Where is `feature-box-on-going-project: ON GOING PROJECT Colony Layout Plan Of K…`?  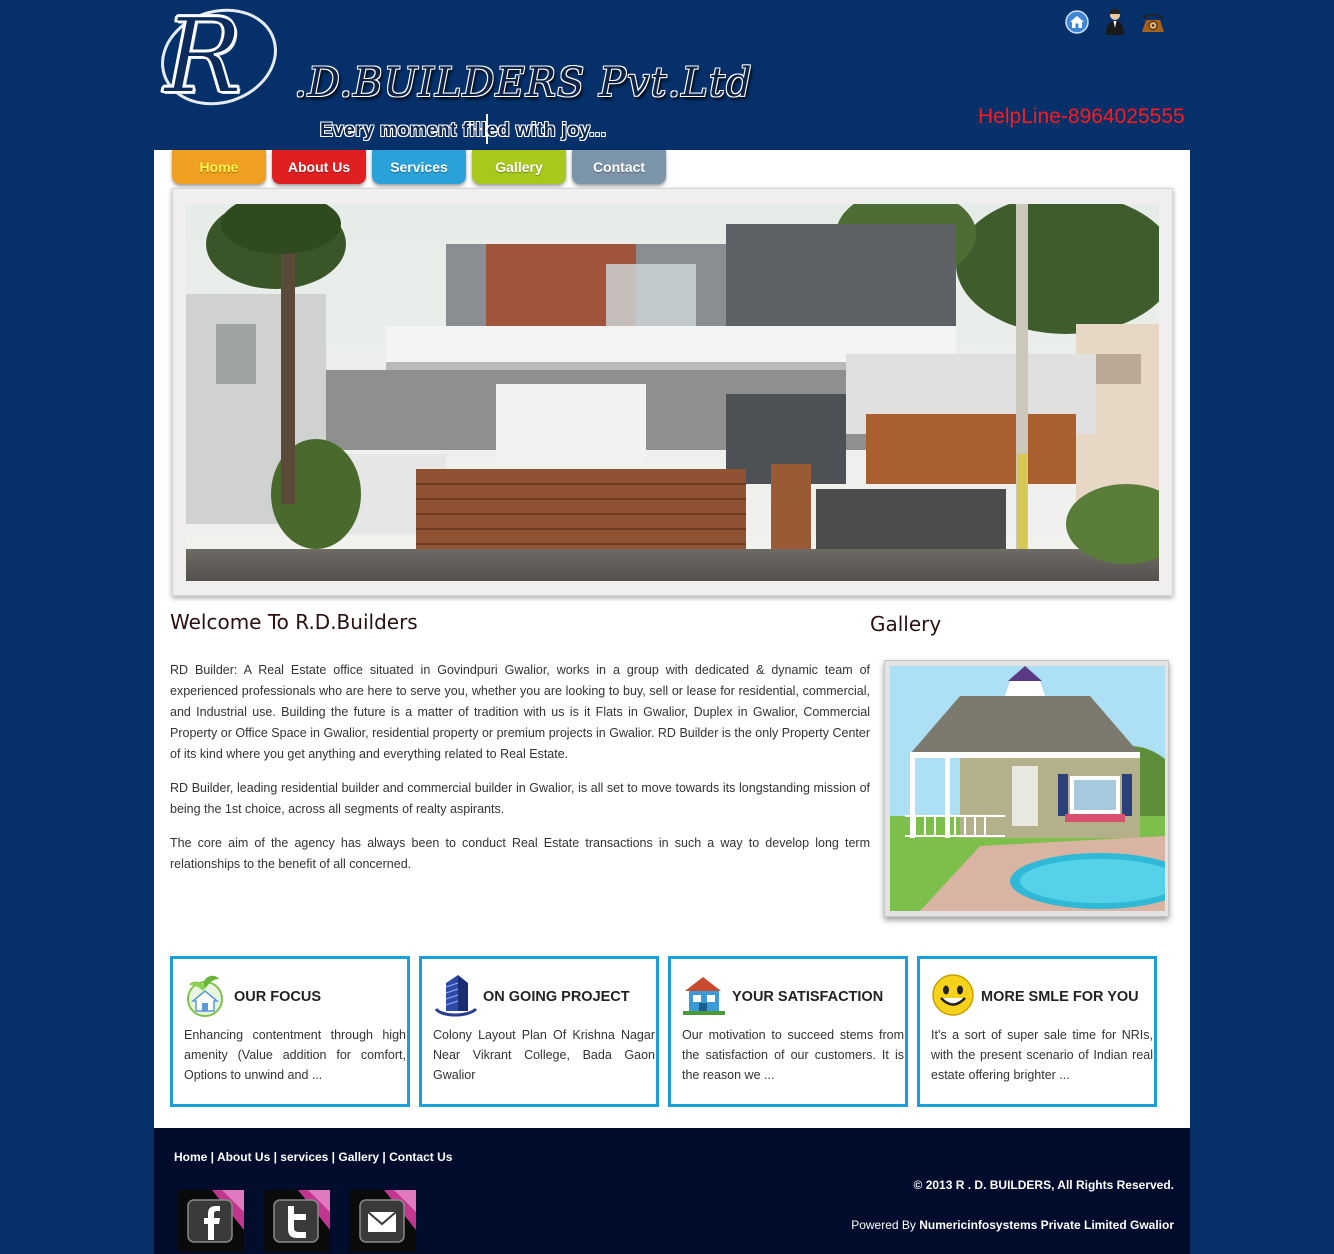 feature-box-on-going-project: ON GOING PROJECT Colony Layout Plan Of K… is located at coordinates (539, 1031).